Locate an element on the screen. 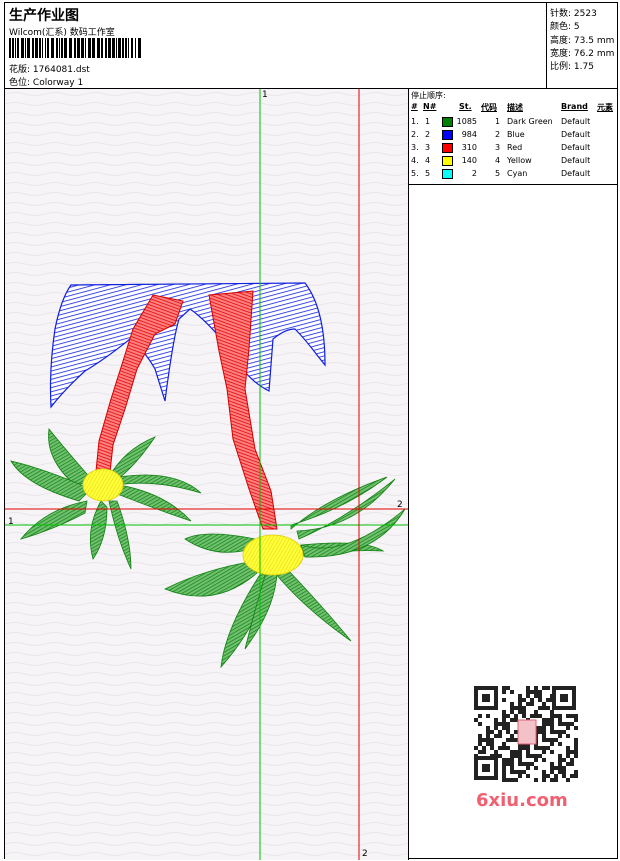 The height and width of the screenshot is (861, 620). row-desc: Dark Green is located at coordinates (530, 121).